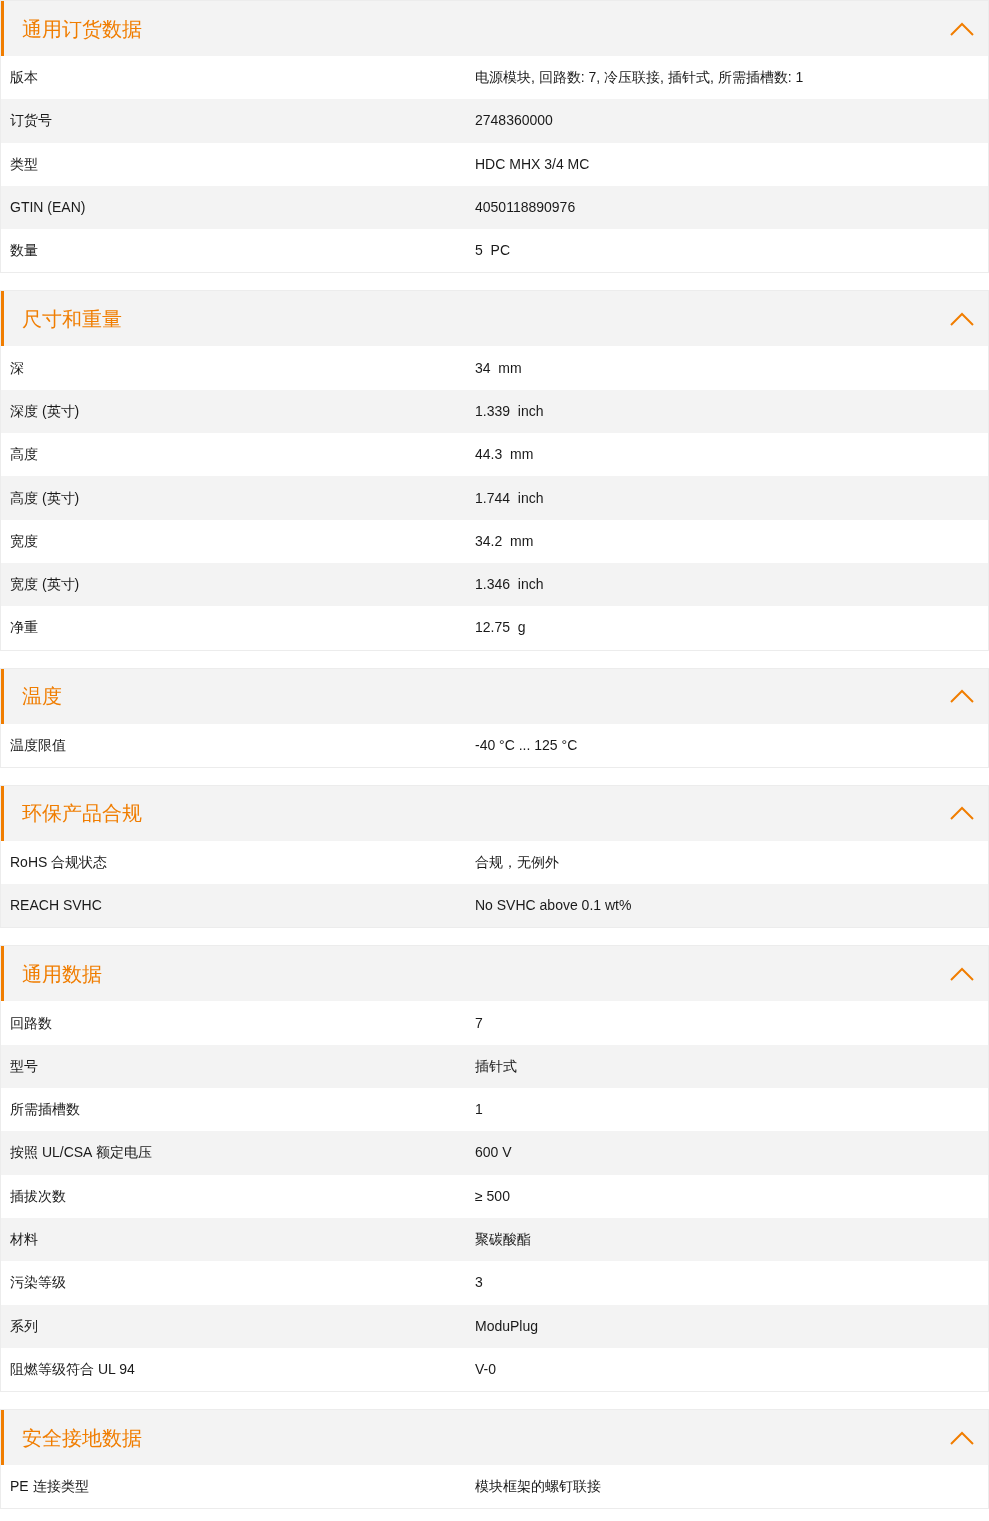 The image size is (989, 1521). What do you see at coordinates (59, 862) in the screenshot?
I see `property-label: RoHS 合规状态` at bounding box center [59, 862].